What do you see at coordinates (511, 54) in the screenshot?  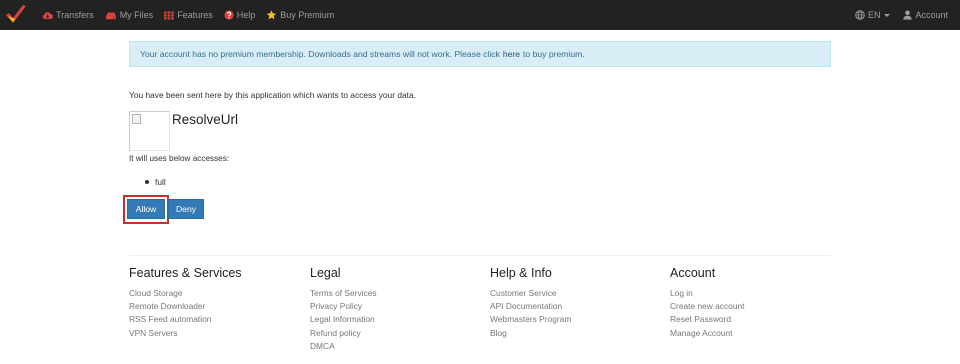 I see `buy-premium-link: here` at bounding box center [511, 54].